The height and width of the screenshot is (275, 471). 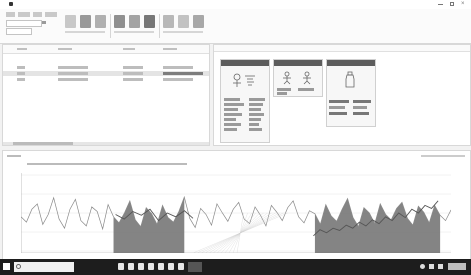 What do you see at coordinates (235, 4) in the screenshot?
I see `title-bar: ×` at bounding box center [235, 4].